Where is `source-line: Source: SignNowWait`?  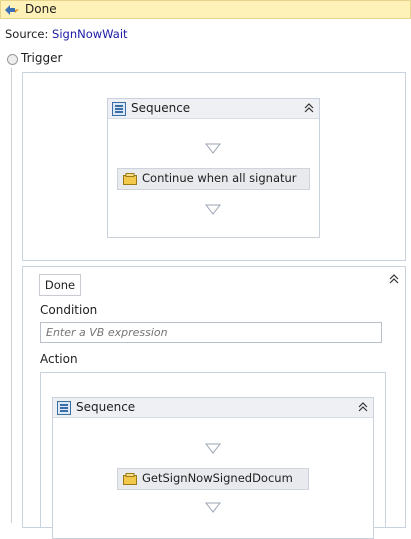 source-line: Source: SignNowWait is located at coordinates (66, 34).